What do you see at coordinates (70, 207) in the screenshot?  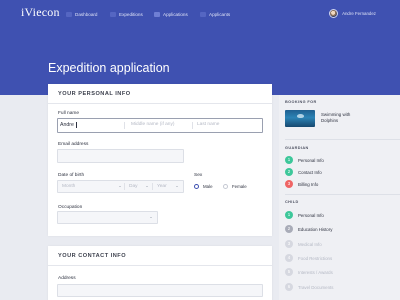 I see `occupation-label: Occupation` at bounding box center [70, 207].